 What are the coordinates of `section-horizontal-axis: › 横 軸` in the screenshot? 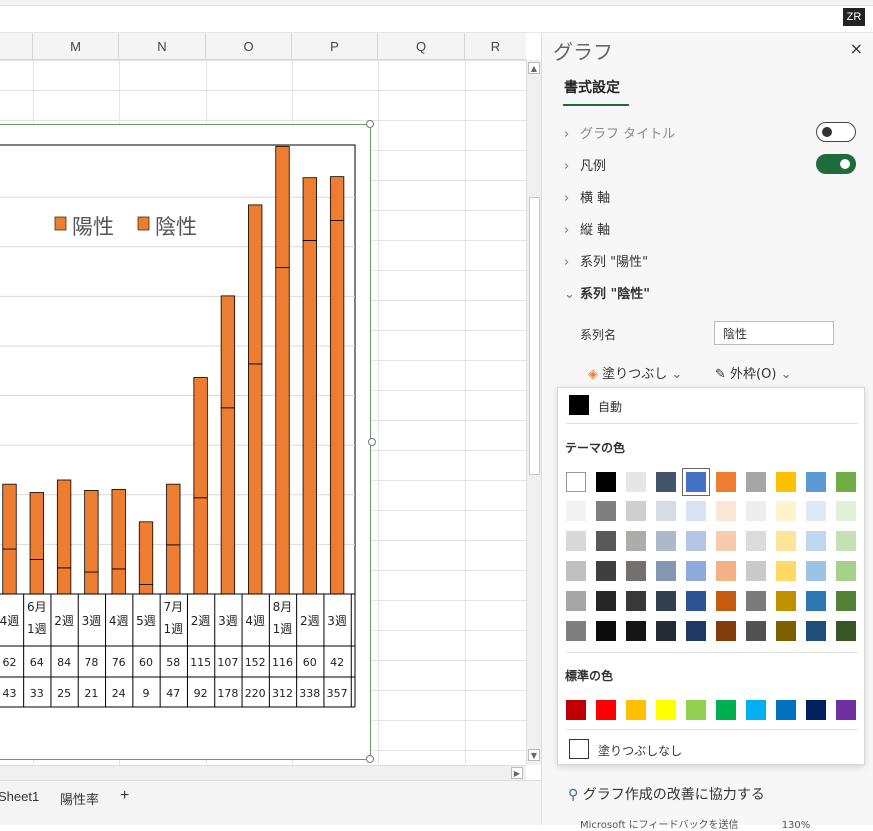 It's located at (587, 196).